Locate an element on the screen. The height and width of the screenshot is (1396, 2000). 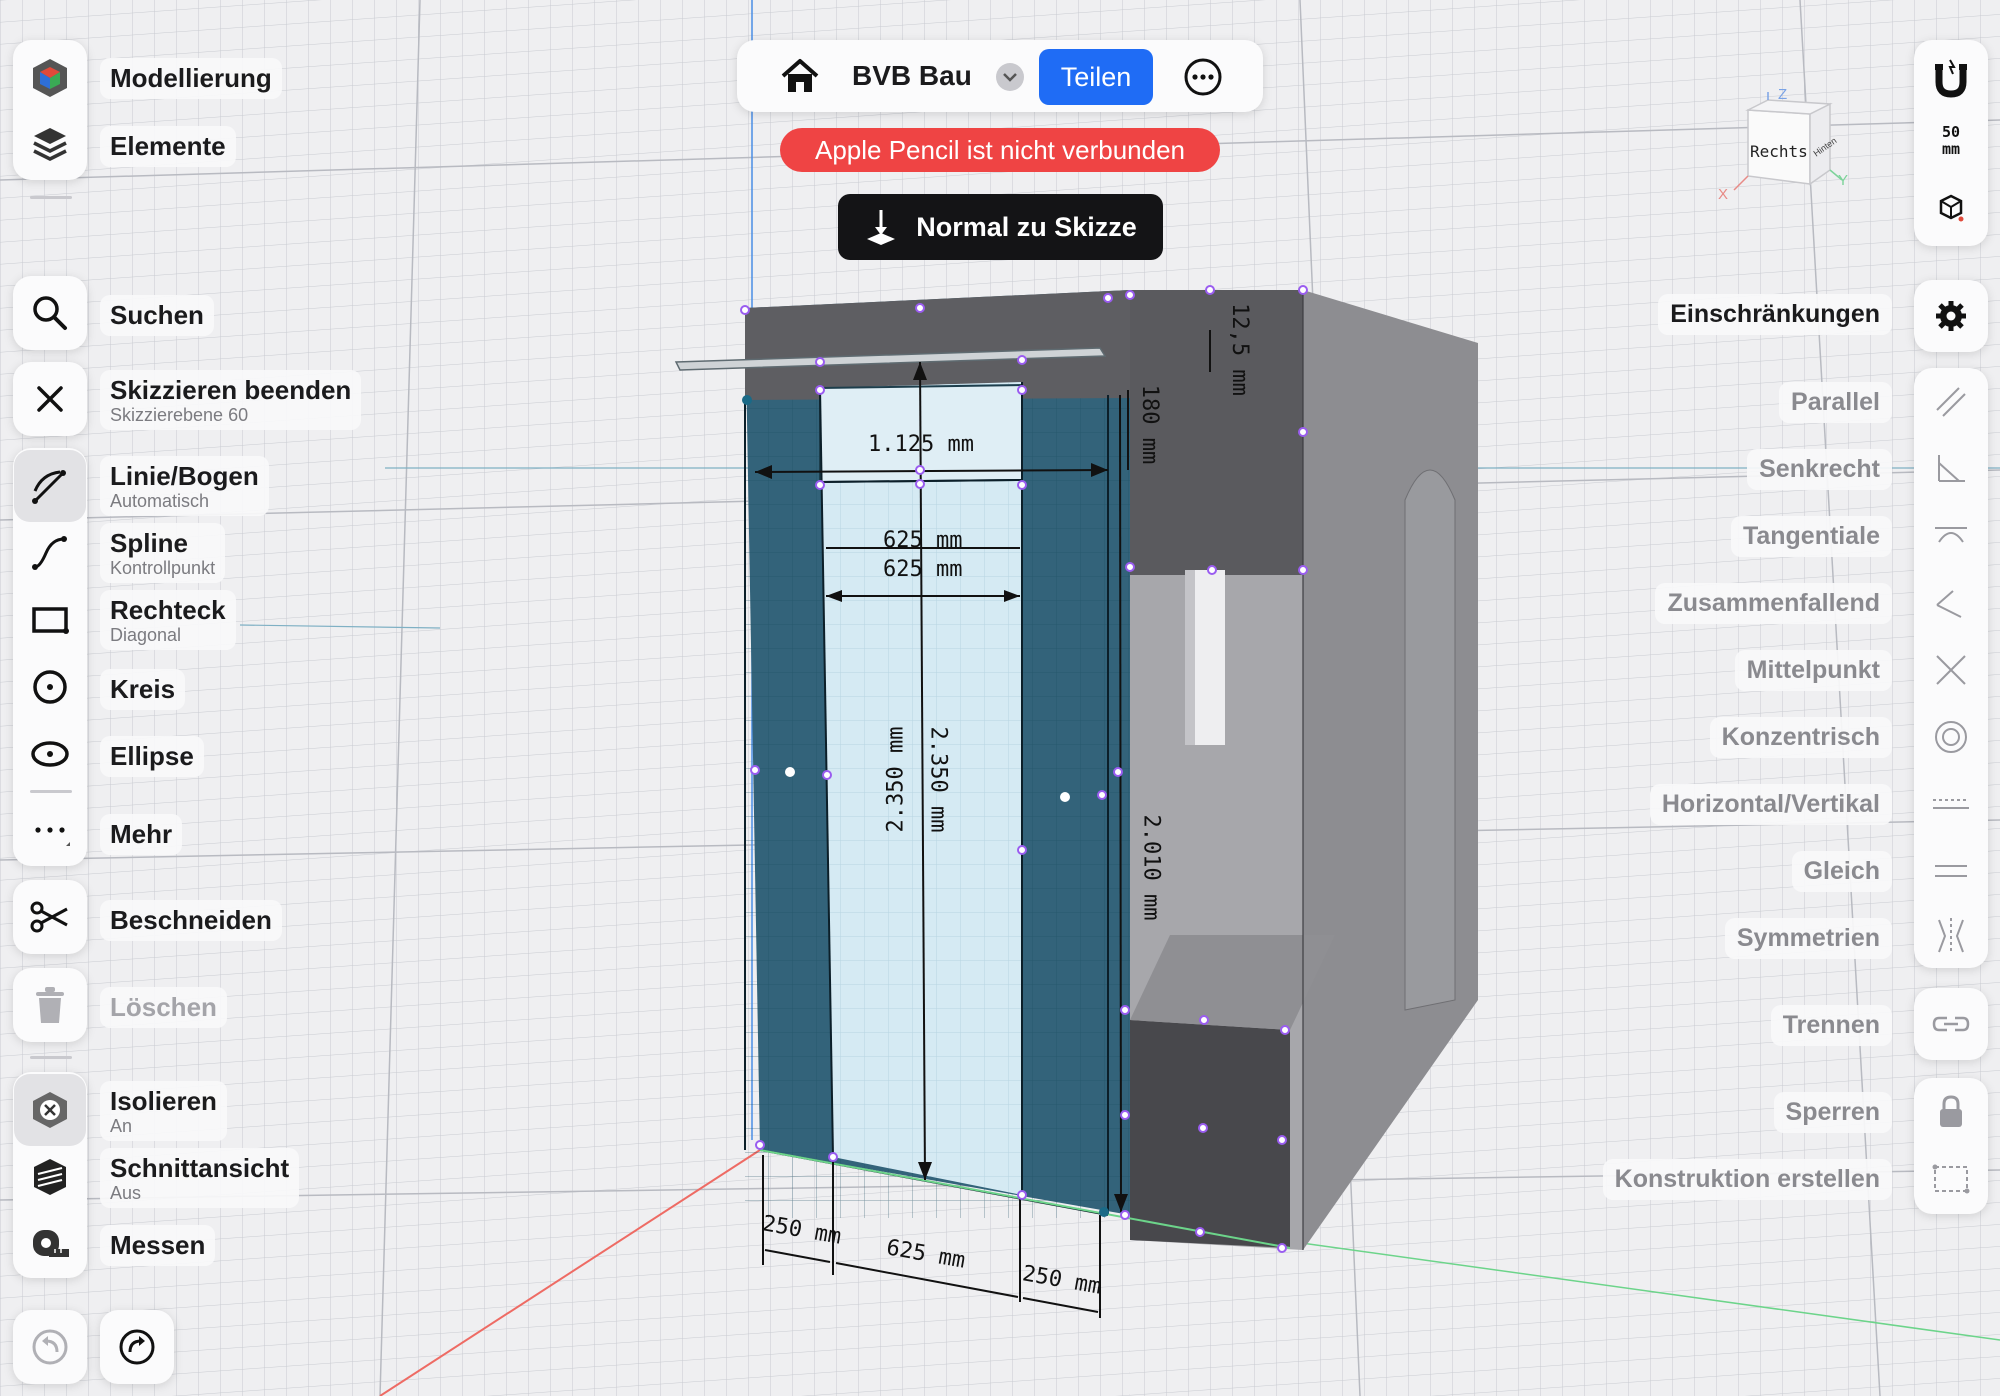
equal-constraint-button is located at coordinates (1951, 871).